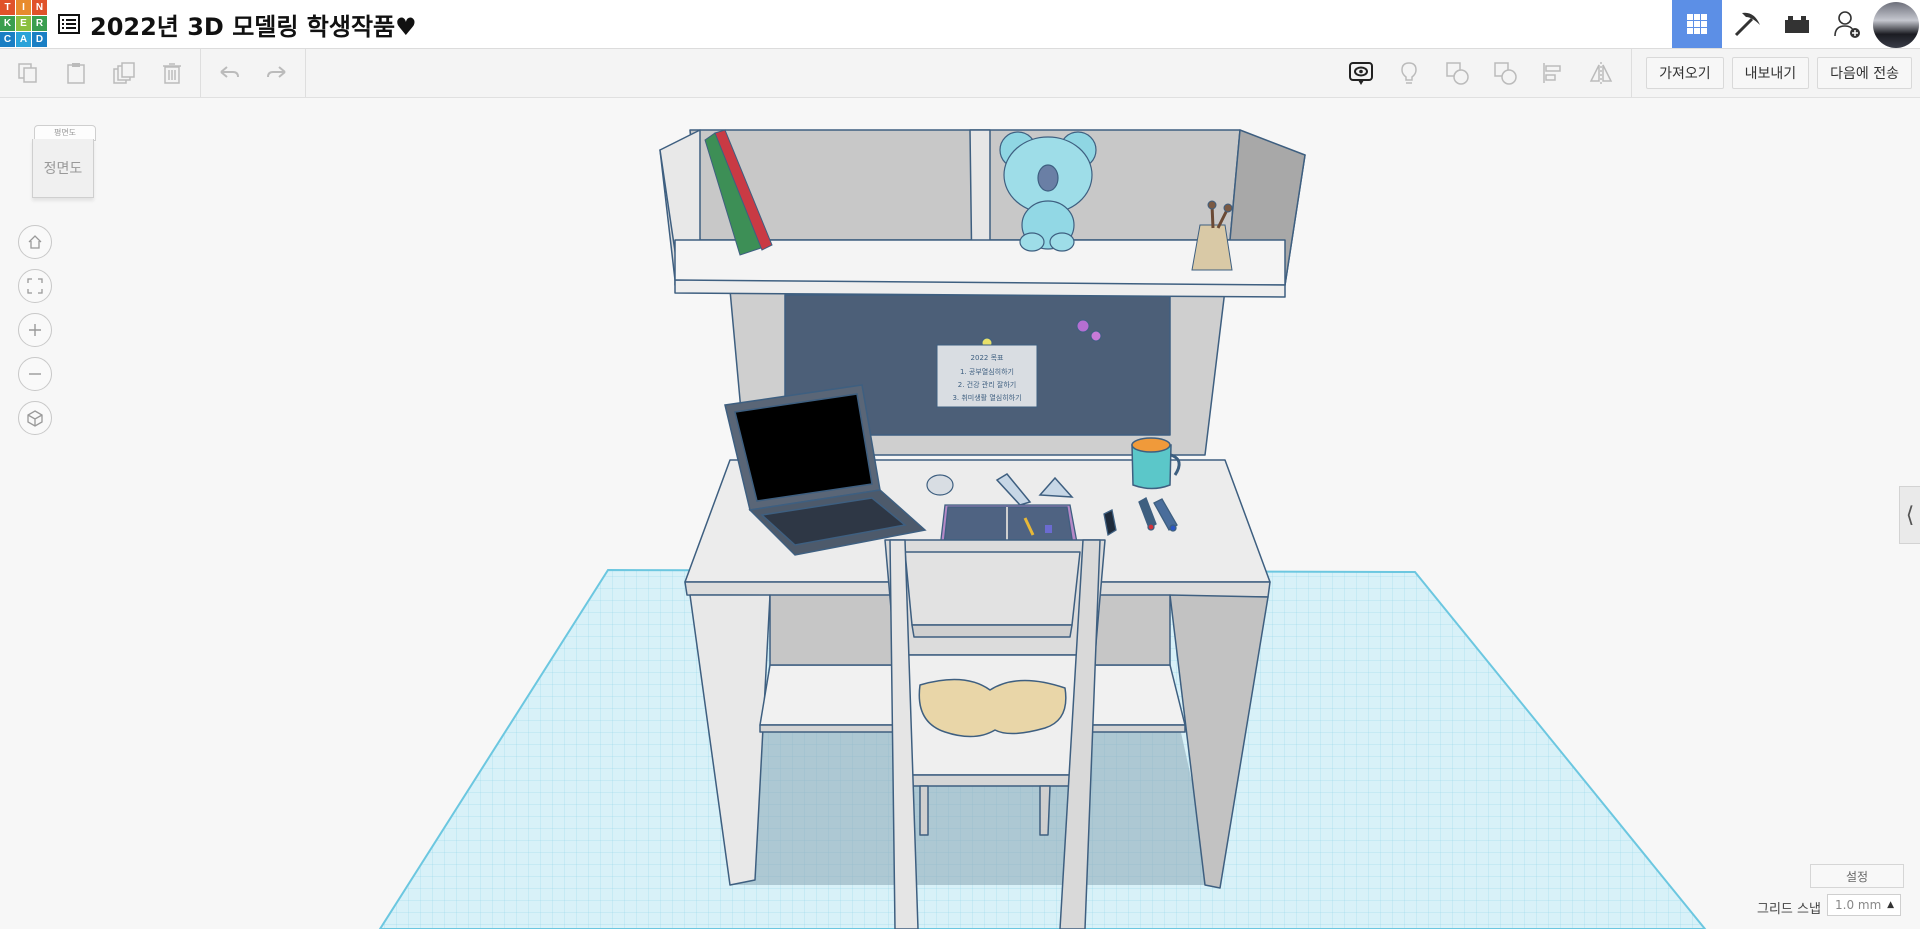 The image size is (1920, 929). What do you see at coordinates (69, 24) in the screenshot?
I see `list-icon` at bounding box center [69, 24].